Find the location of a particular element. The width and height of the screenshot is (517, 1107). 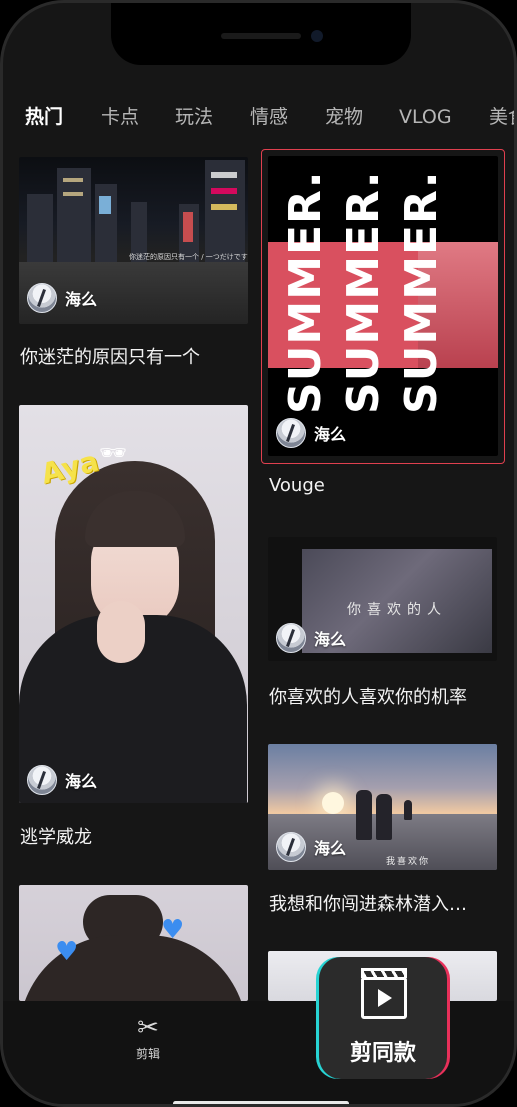

category-tabs: 热门 卡点 玩法 情感 宠物 VLOG 美食 is located at coordinates (258, 119).